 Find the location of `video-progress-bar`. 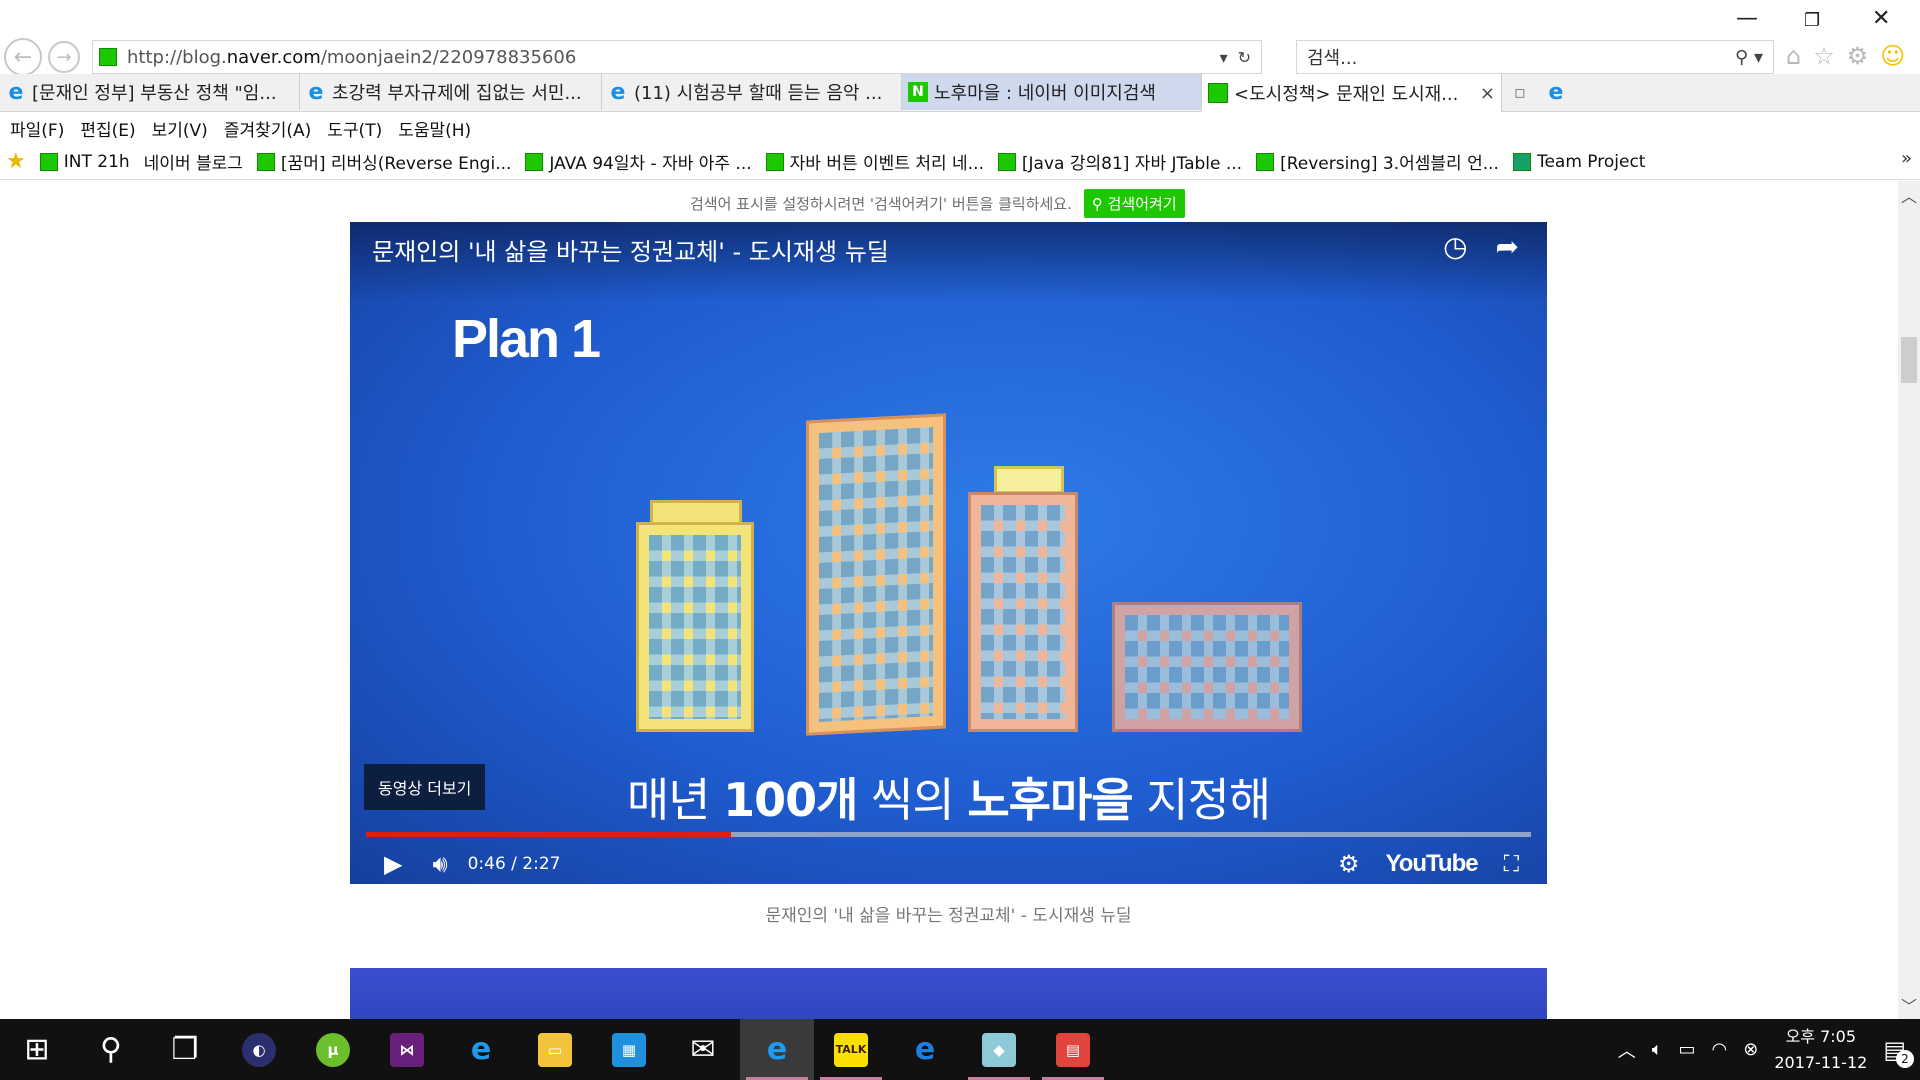

video-progress-bar is located at coordinates (948, 834).